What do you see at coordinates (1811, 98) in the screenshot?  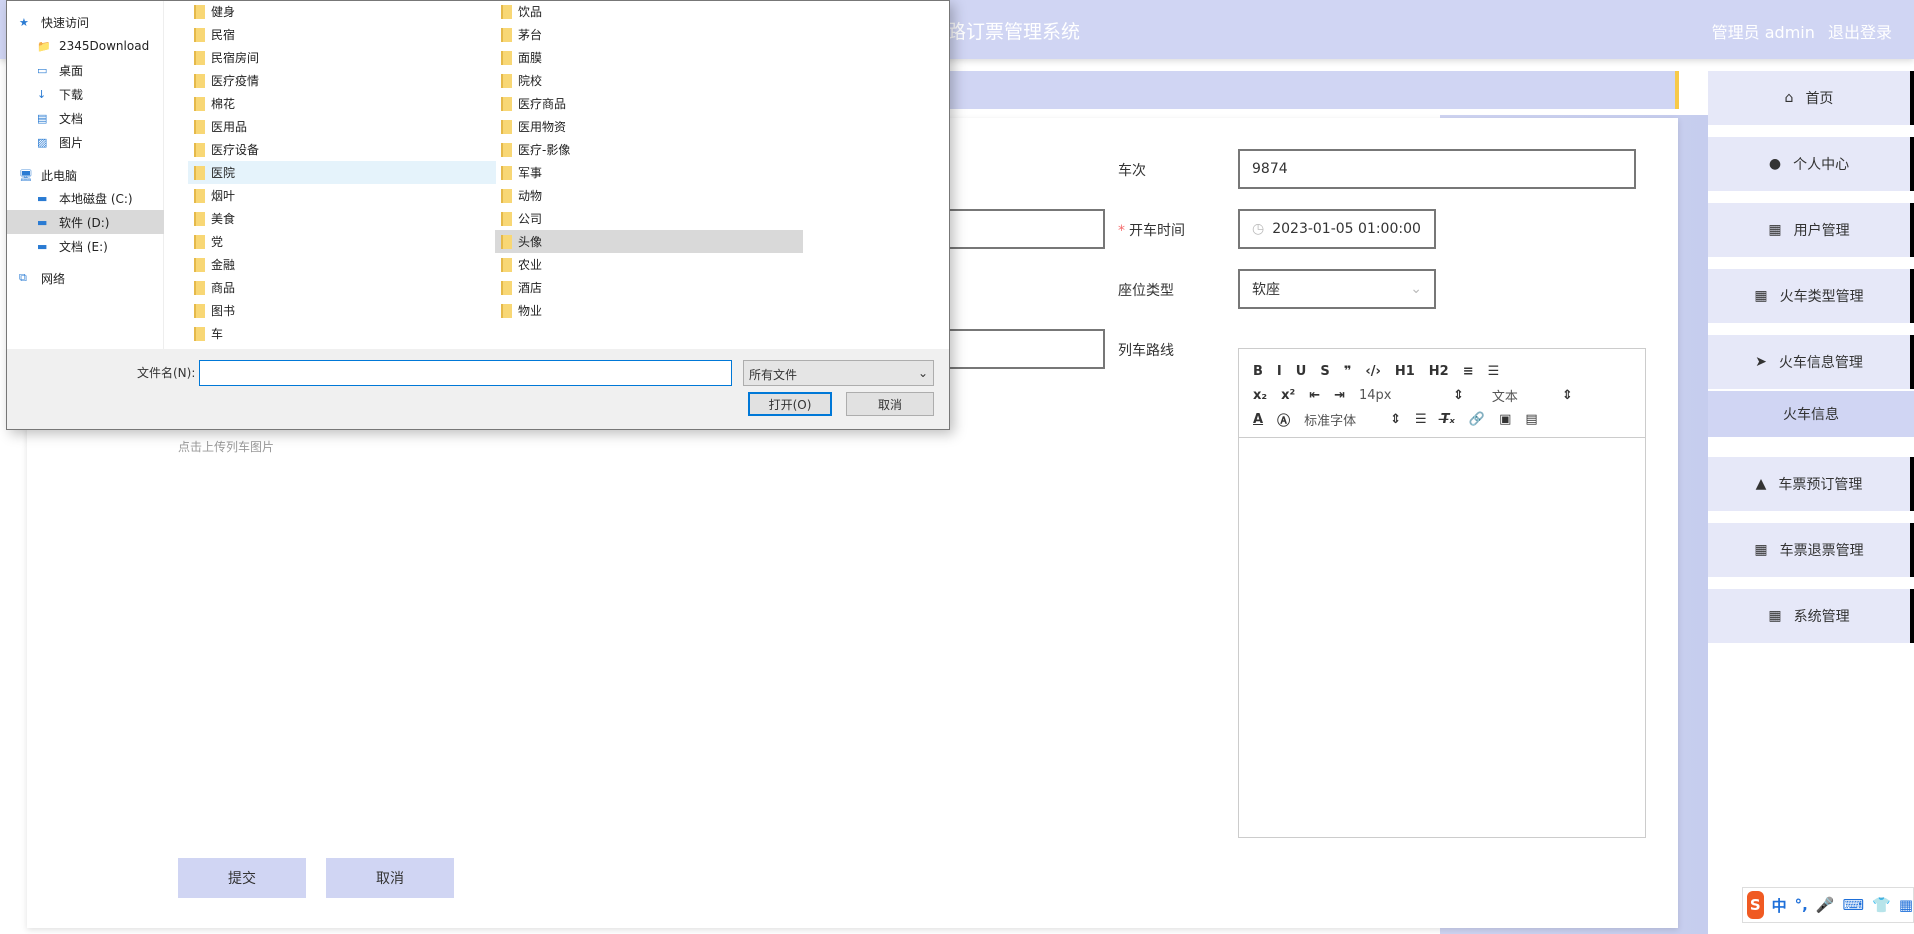 I see `sidebar-item: ⌂ 首页` at bounding box center [1811, 98].